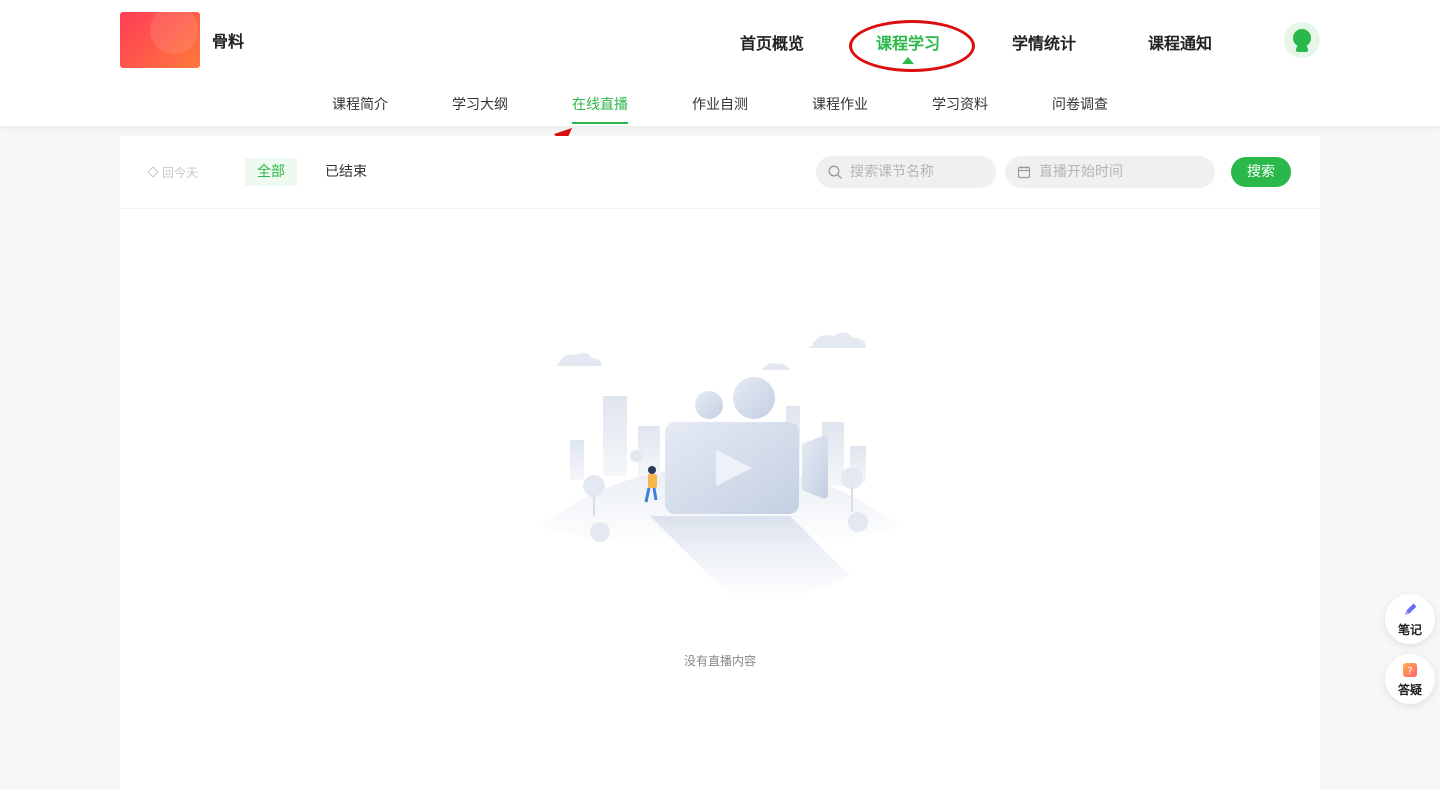 Image resolution: width=1440 pixels, height=789 pixels. Describe the element at coordinates (1302, 40) in the screenshot. I see `avatar` at that location.